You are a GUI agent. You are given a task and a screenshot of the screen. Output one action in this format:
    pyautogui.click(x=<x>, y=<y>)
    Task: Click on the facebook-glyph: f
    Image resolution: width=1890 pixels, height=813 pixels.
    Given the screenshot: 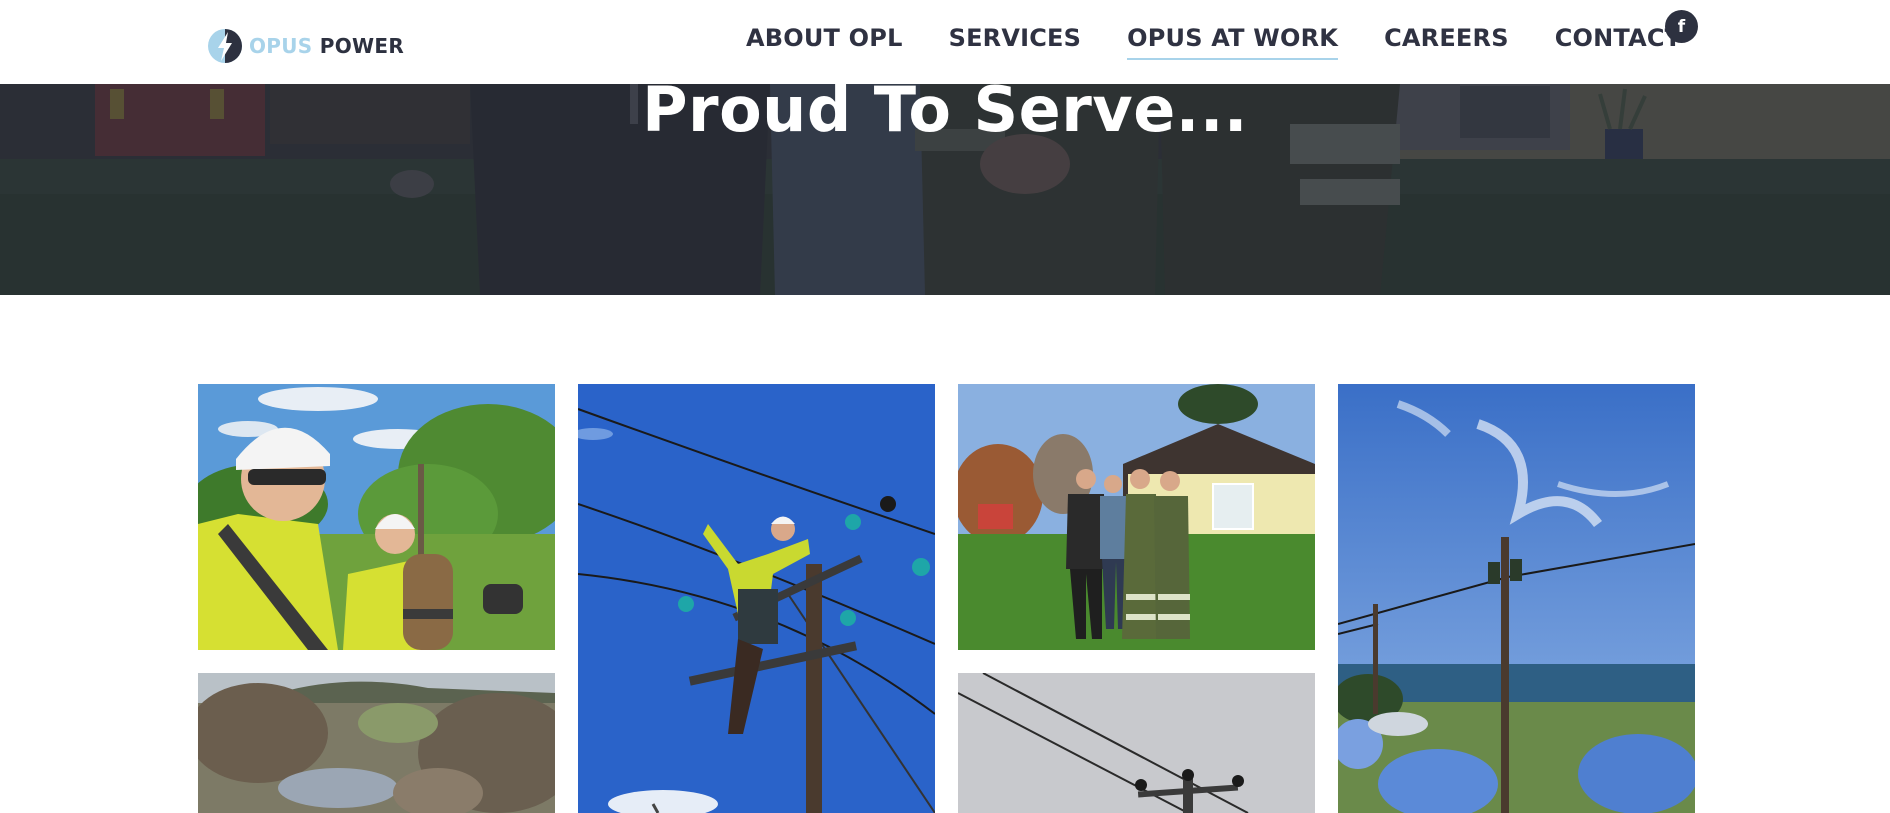 What is the action you would take?
    pyautogui.click(x=1681, y=26)
    